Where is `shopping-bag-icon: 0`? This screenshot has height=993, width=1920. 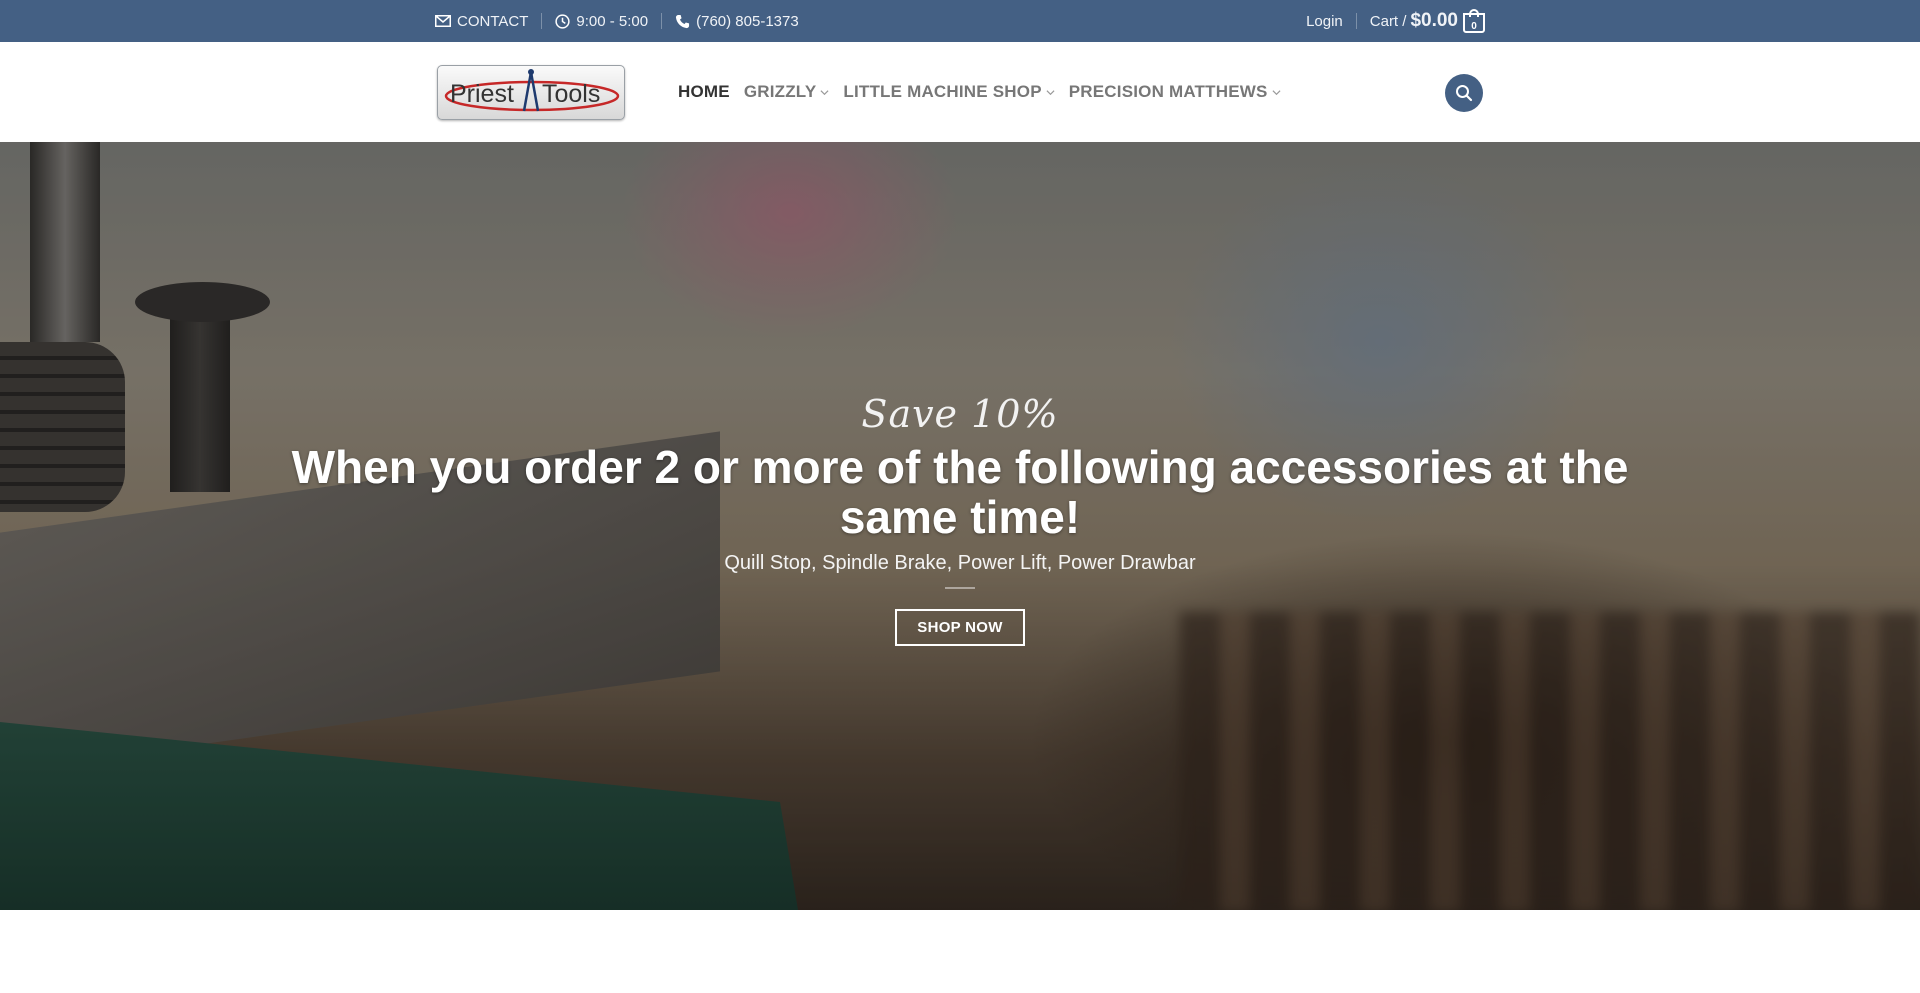
shopping-bag-icon: 0 is located at coordinates (1474, 21).